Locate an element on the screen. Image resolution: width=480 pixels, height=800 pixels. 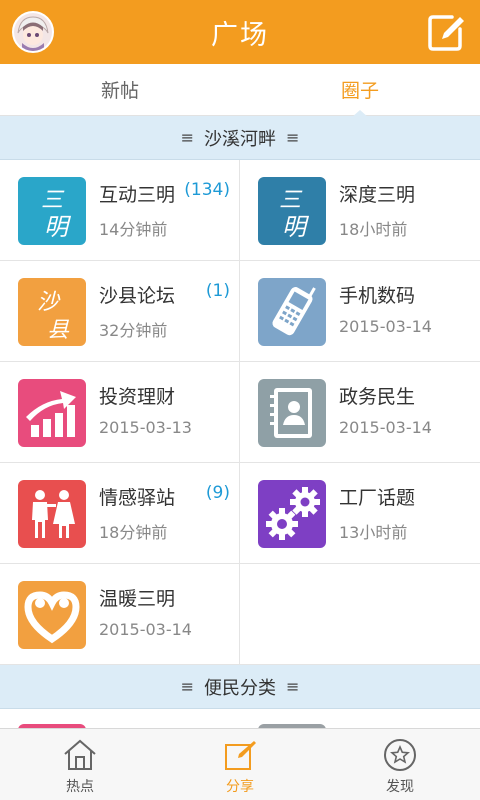
mobile-phone-icon is located at coordinates (292, 312).